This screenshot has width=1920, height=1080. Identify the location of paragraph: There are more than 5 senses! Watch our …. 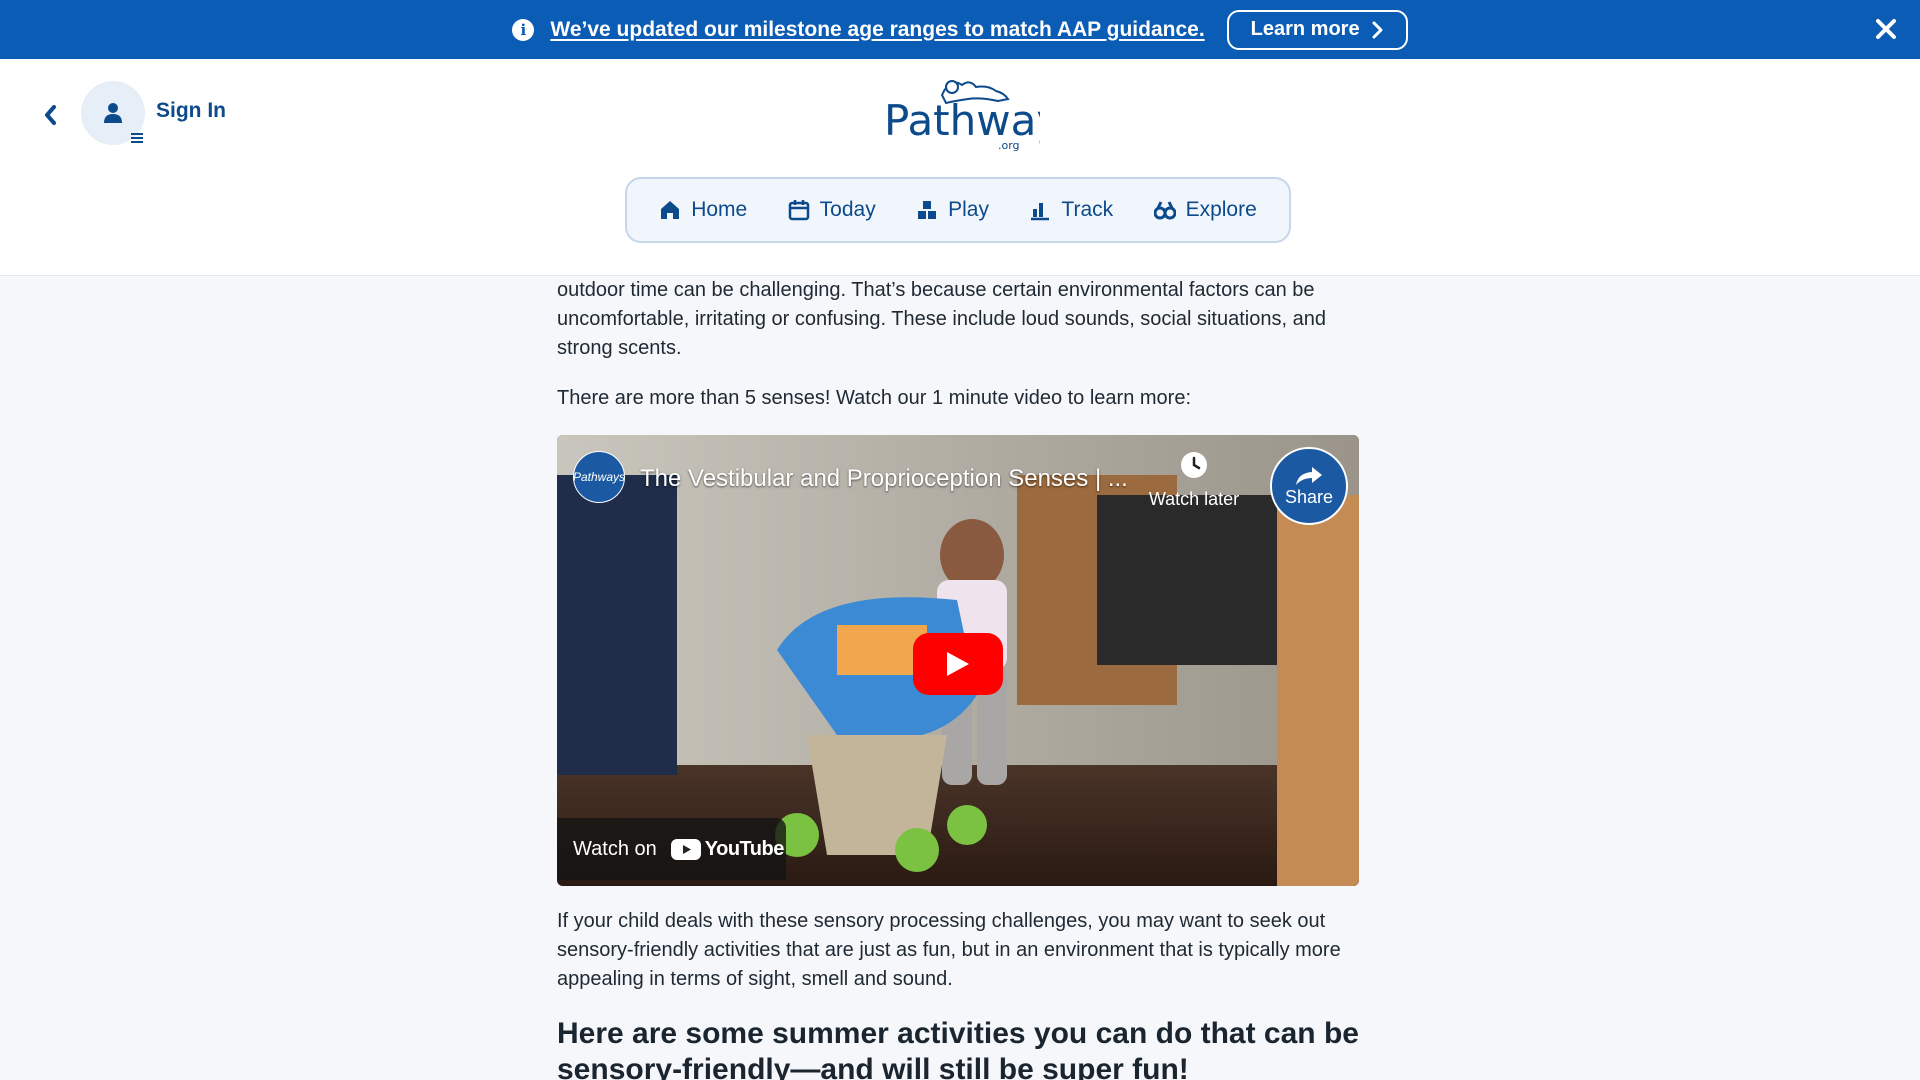
(874, 398).